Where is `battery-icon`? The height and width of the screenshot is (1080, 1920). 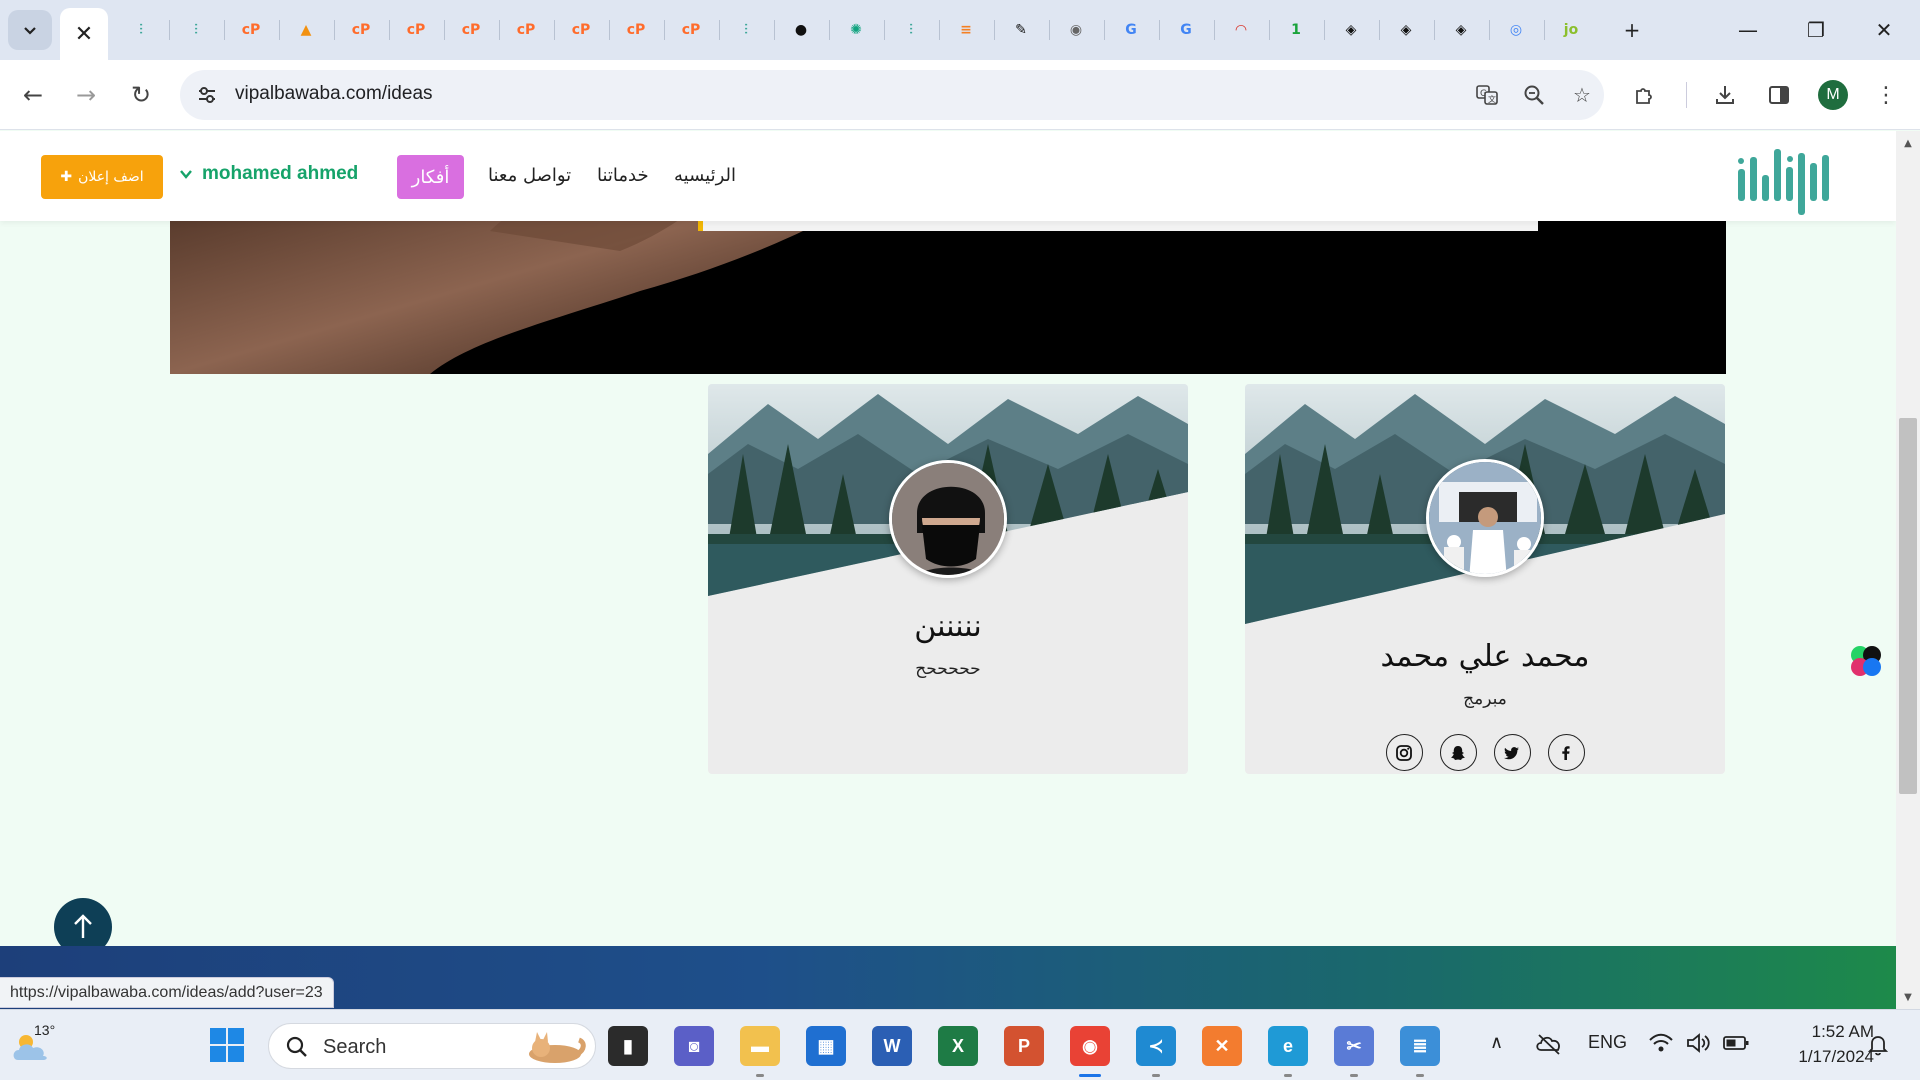 battery-icon is located at coordinates (1736, 1043).